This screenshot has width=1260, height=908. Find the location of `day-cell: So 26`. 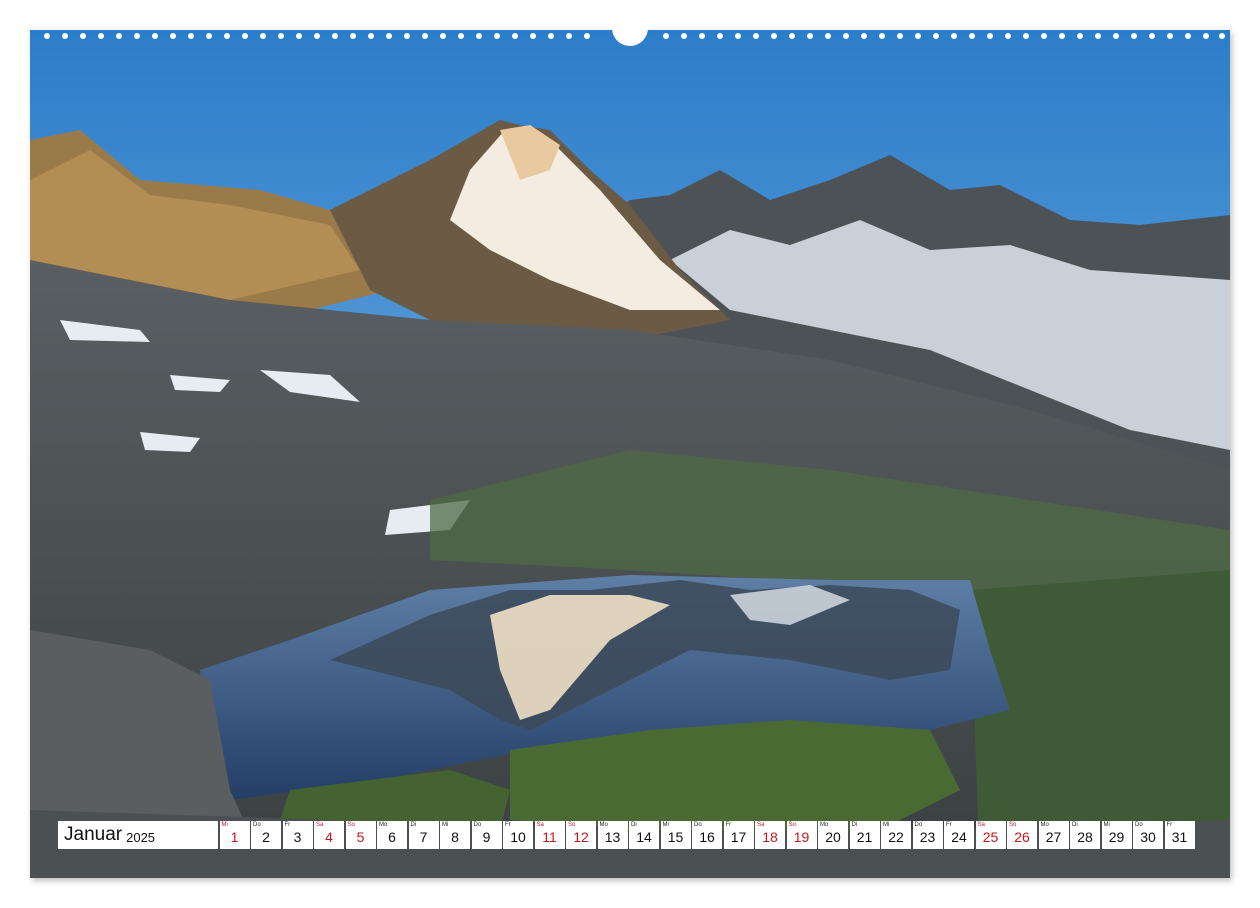

day-cell: So 26 is located at coordinates (1022, 835).